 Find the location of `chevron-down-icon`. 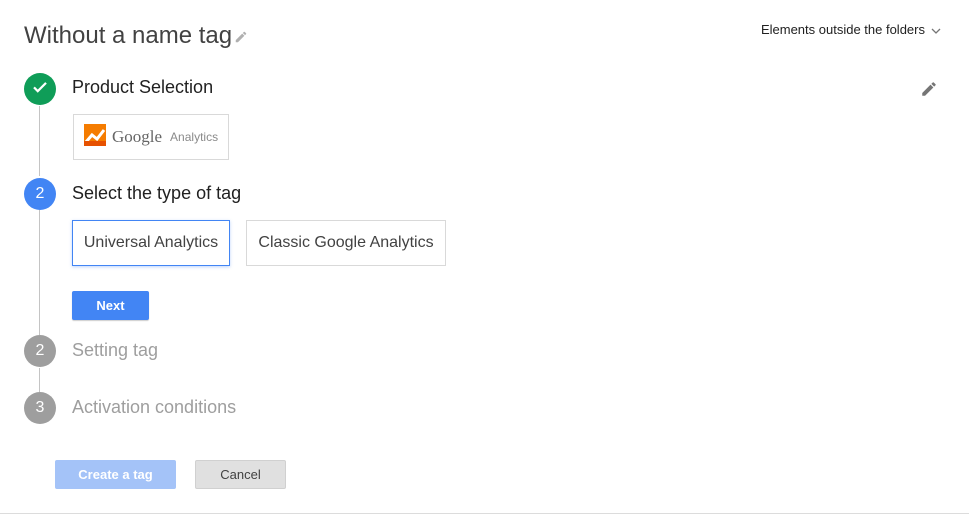

chevron-down-icon is located at coordinates (936, 29).